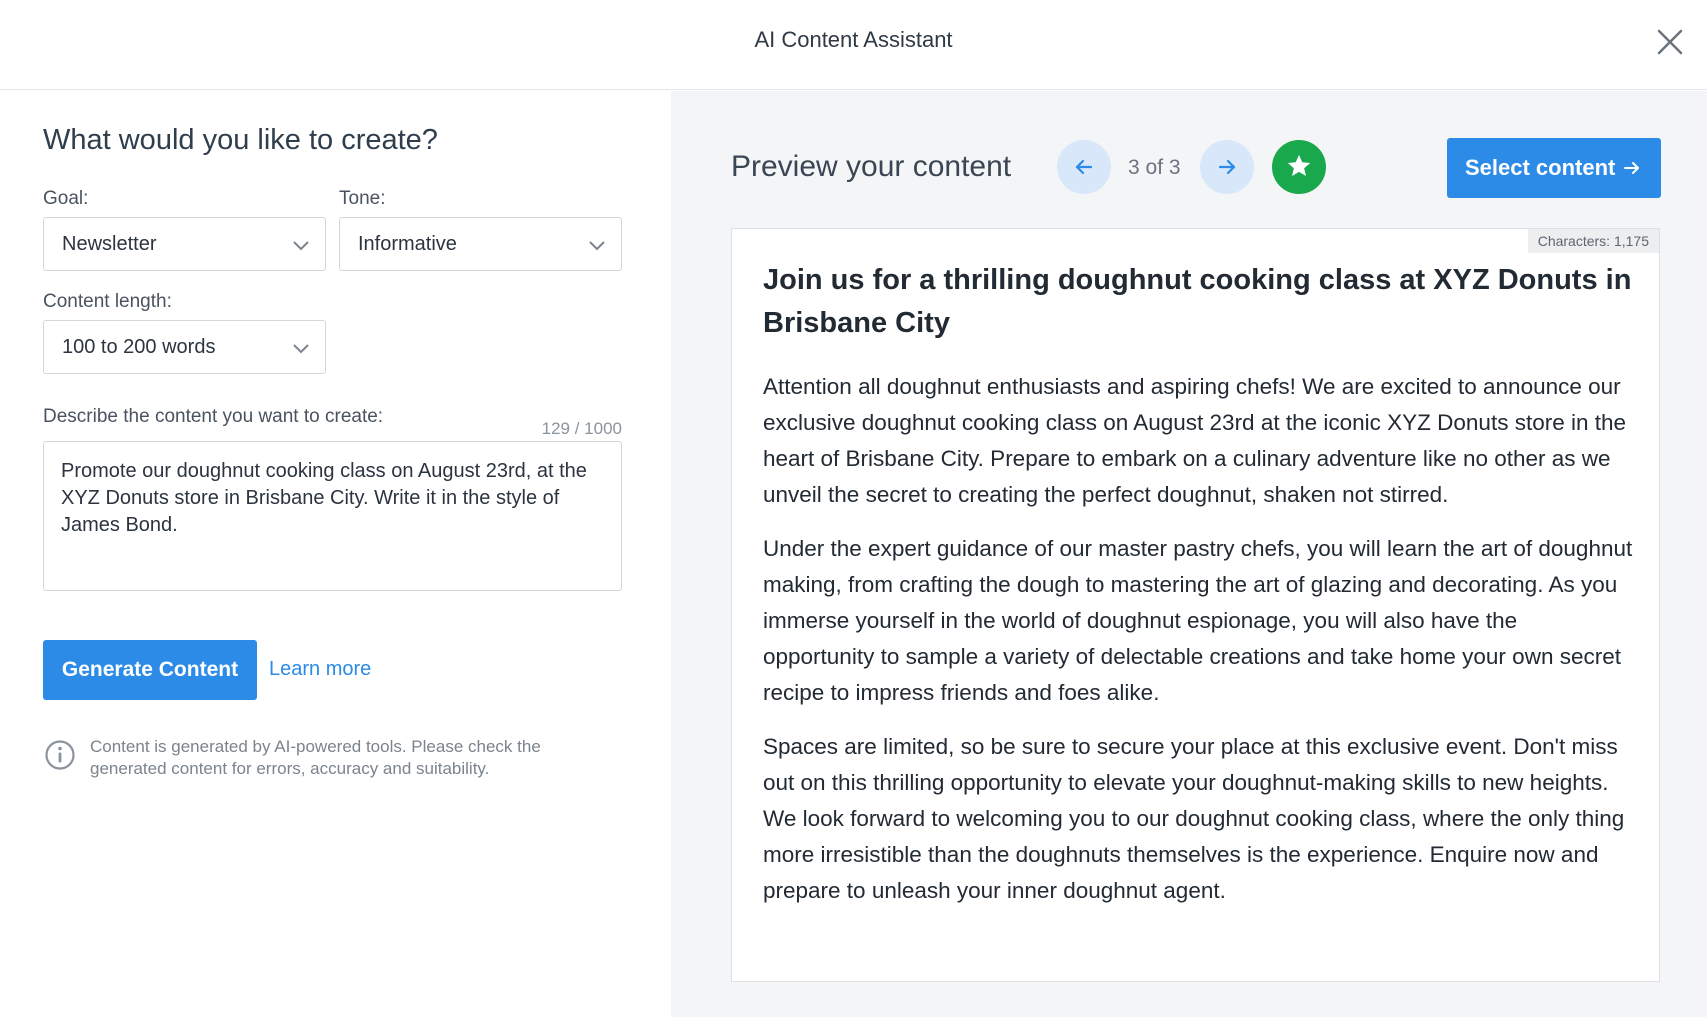 The height and width of the screenshot is (1017, 1707). I want to click on tone-select: Informative, so click(480, 244).